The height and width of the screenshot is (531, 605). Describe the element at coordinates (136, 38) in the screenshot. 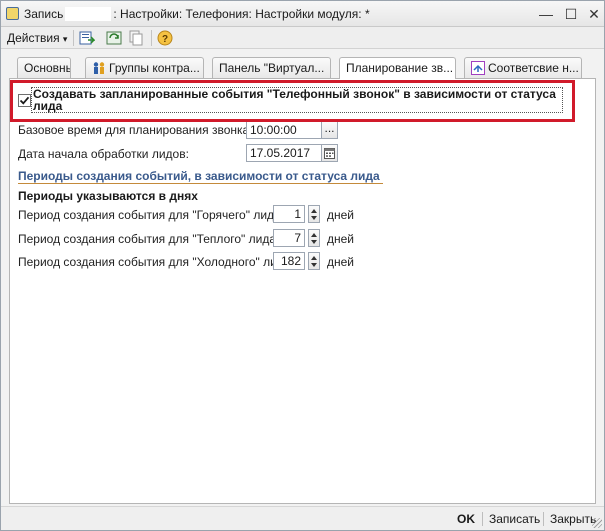

I see `copy-icon` at that location.